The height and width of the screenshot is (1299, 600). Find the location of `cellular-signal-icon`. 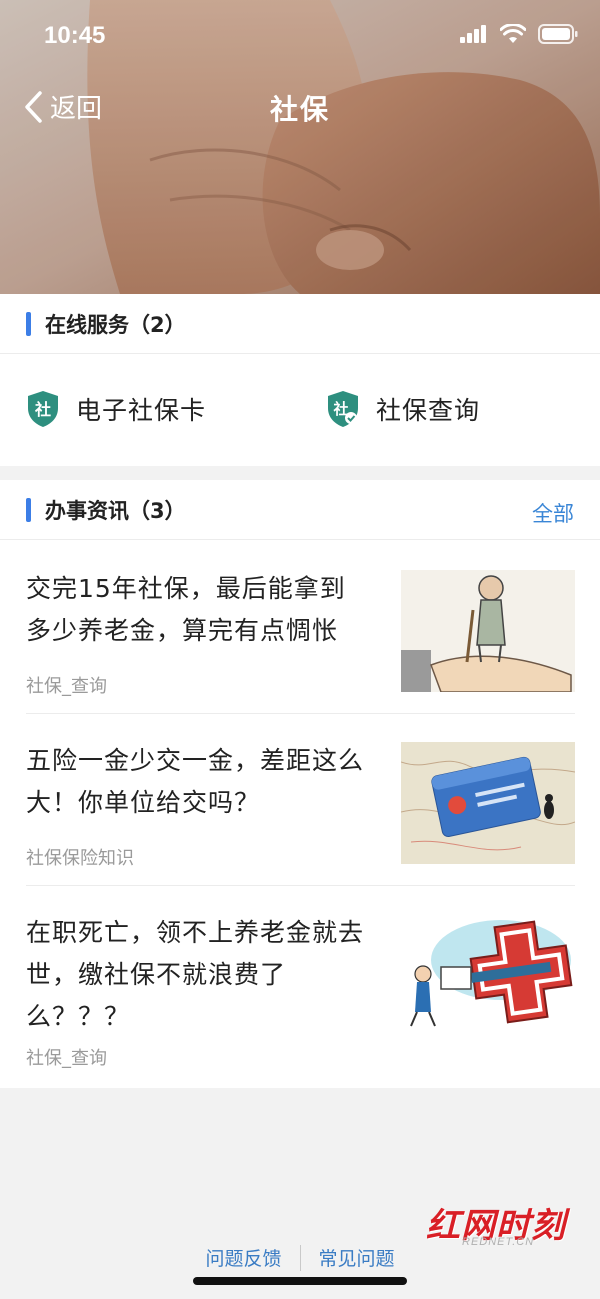

cellular-signal-icon is located at coordinates (473, 34).